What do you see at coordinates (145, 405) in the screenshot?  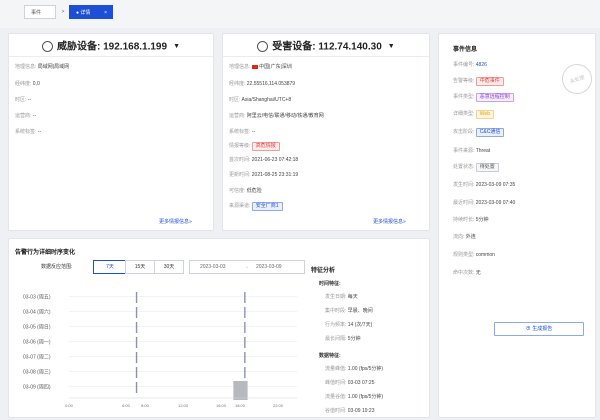 I see `x-tick-label: 8:00` at bounding box center [145, 405].